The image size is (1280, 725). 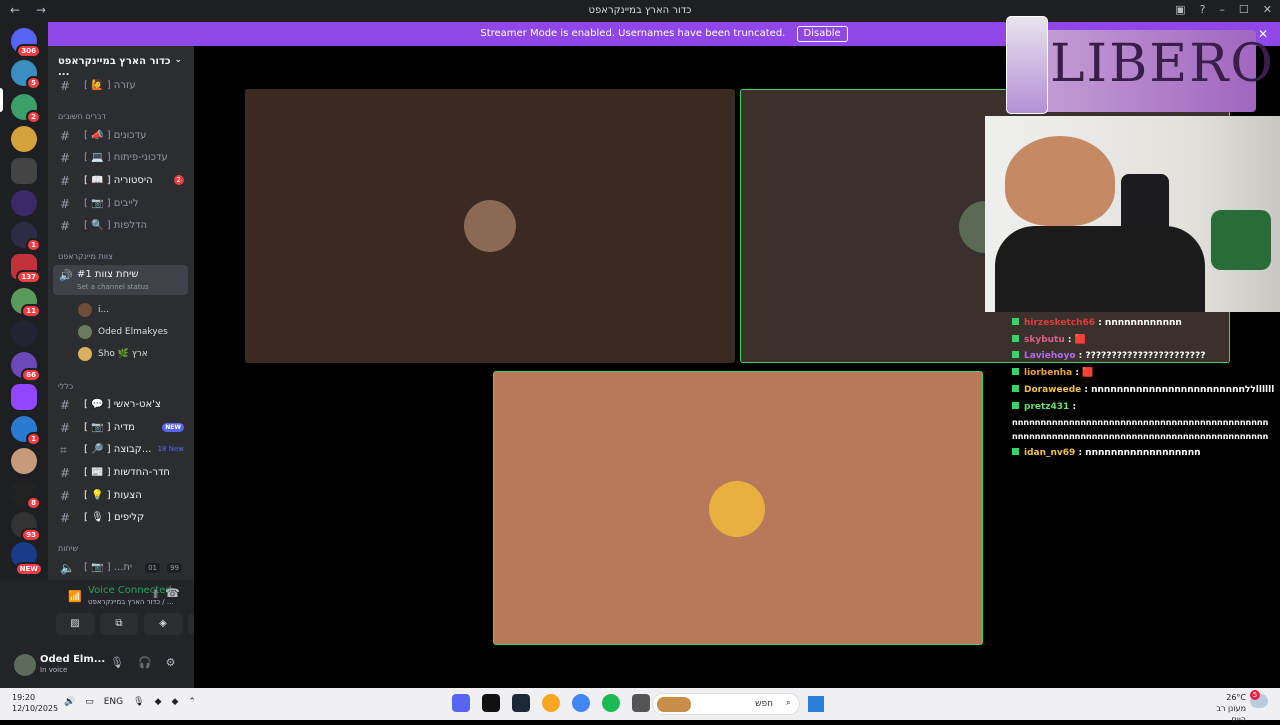 I want to click on channel-group: ⌗[ 🔎 ] קבוצה... 18 New, so click(x=121, y=450).